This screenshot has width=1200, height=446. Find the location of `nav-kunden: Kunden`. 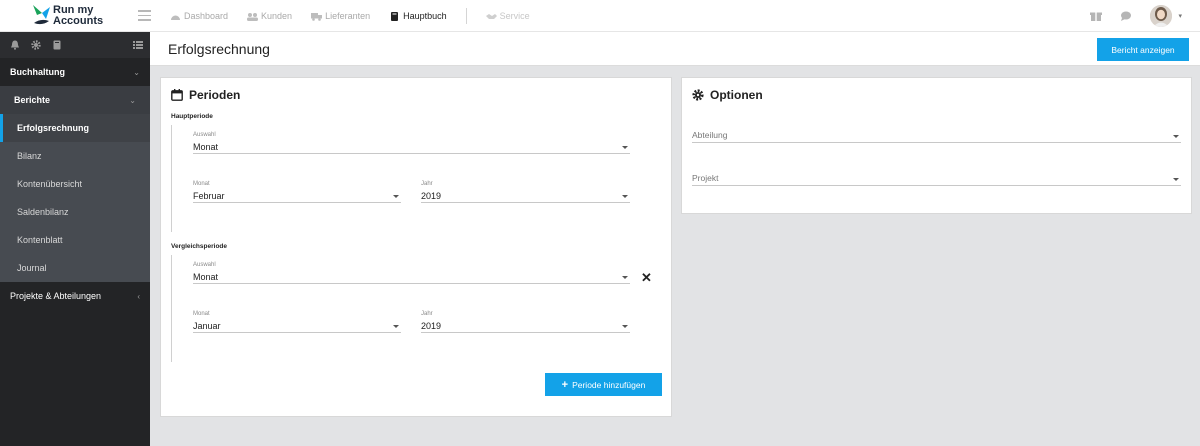

nav-kunden: Kunden is located at coordinates (269, 16).